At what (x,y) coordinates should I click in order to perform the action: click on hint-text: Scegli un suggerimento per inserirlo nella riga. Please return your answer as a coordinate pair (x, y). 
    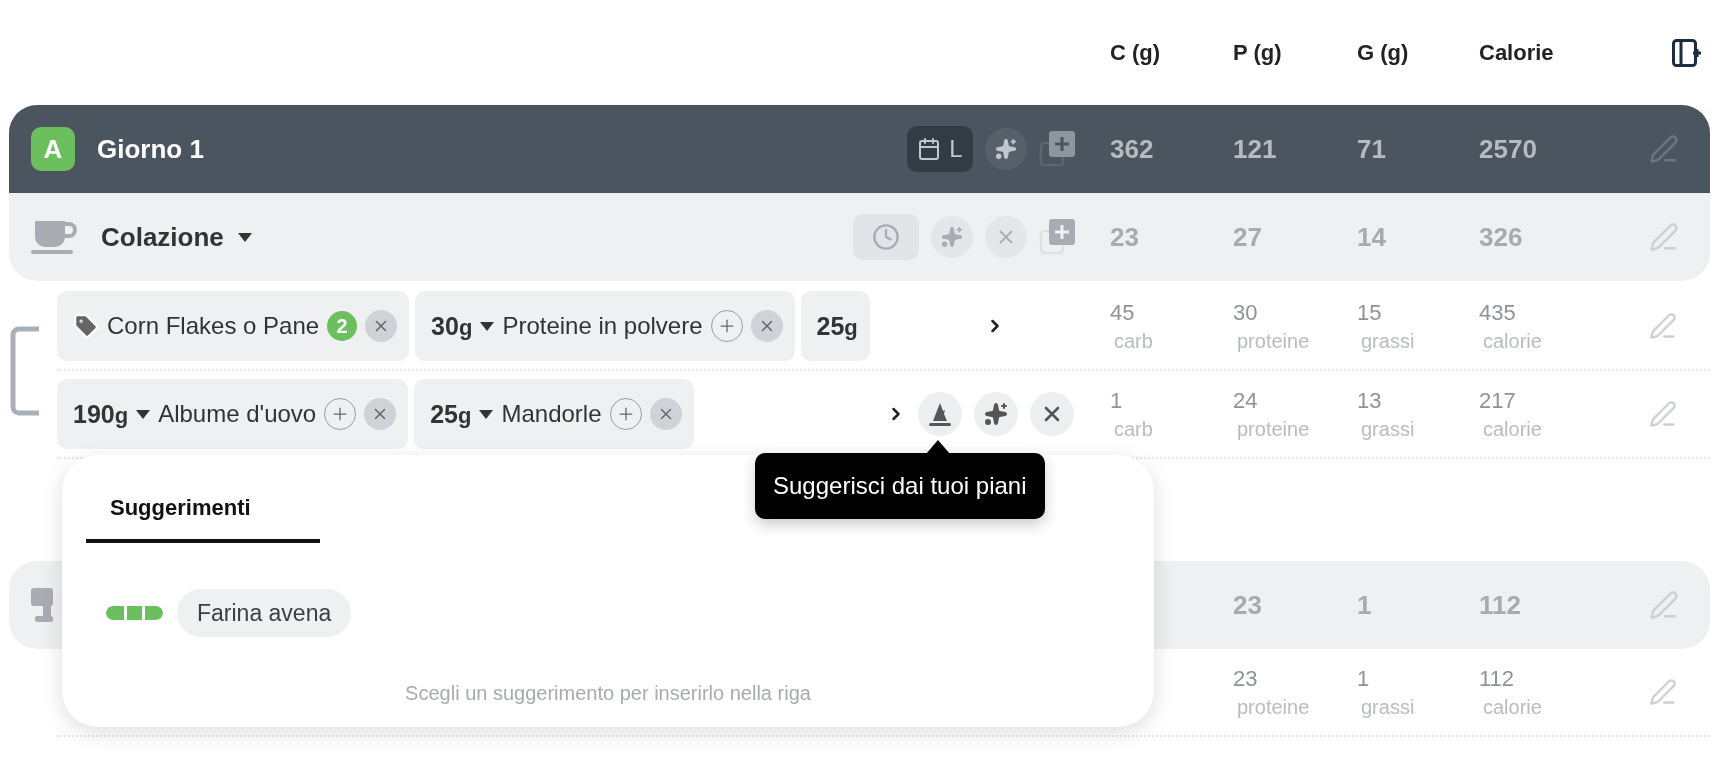
    Looking at the image, I should click on (608, 693).